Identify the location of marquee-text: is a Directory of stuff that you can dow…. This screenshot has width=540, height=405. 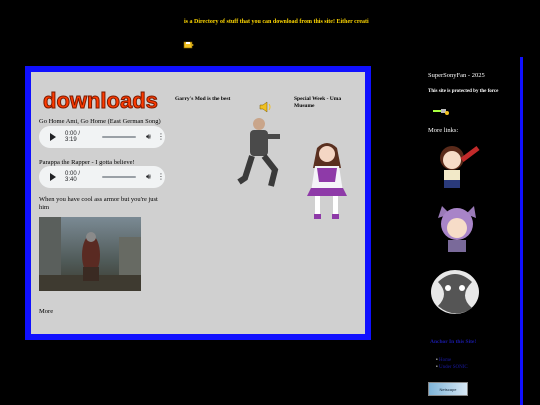
(276, 22).